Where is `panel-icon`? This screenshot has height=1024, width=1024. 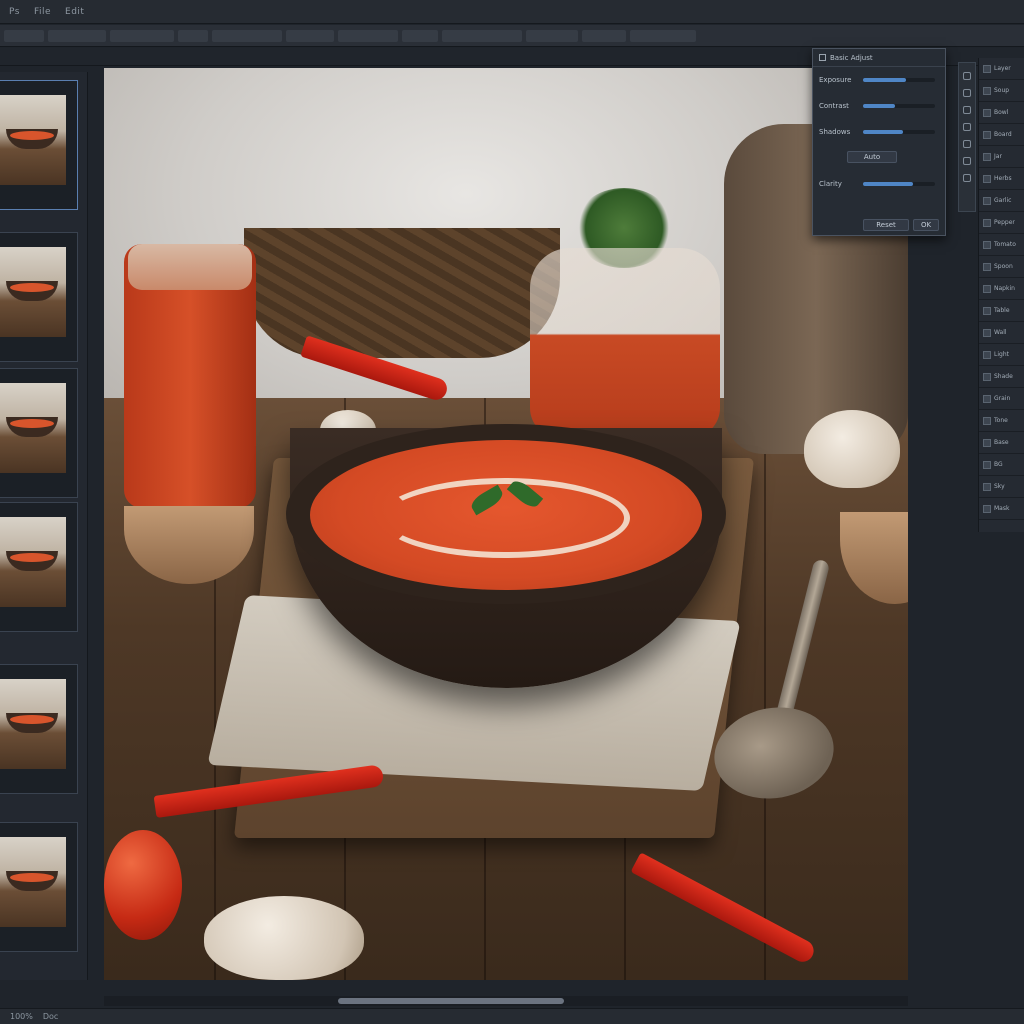 panel-icon is located at coordinates (822, 57).